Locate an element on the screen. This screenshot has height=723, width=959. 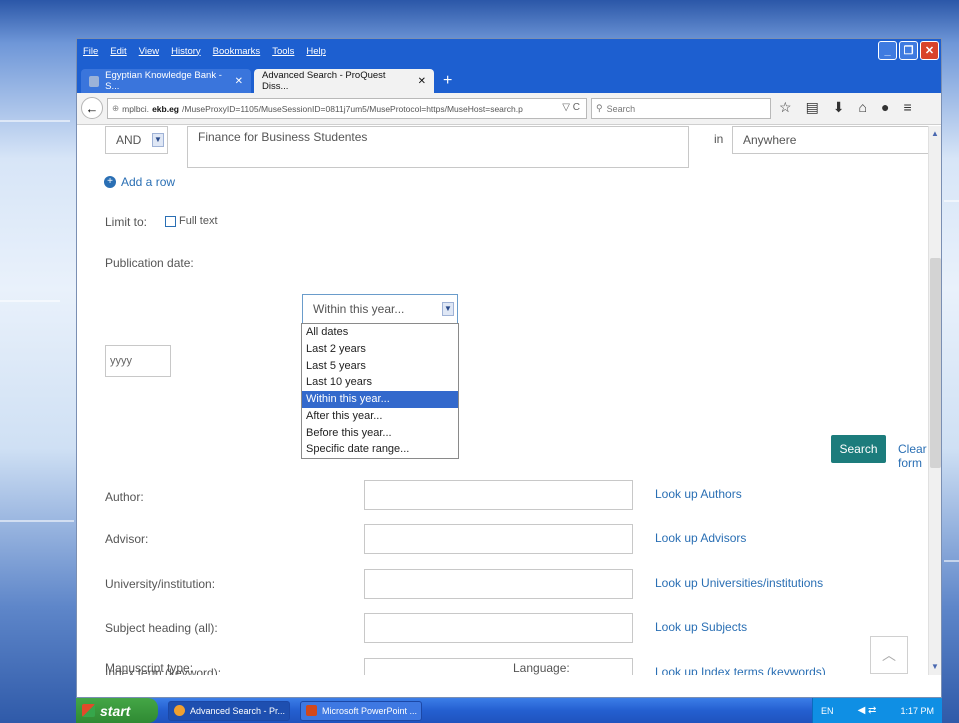
publication-date-select: Within this year... ▼ is located at coordinates (380, 309).